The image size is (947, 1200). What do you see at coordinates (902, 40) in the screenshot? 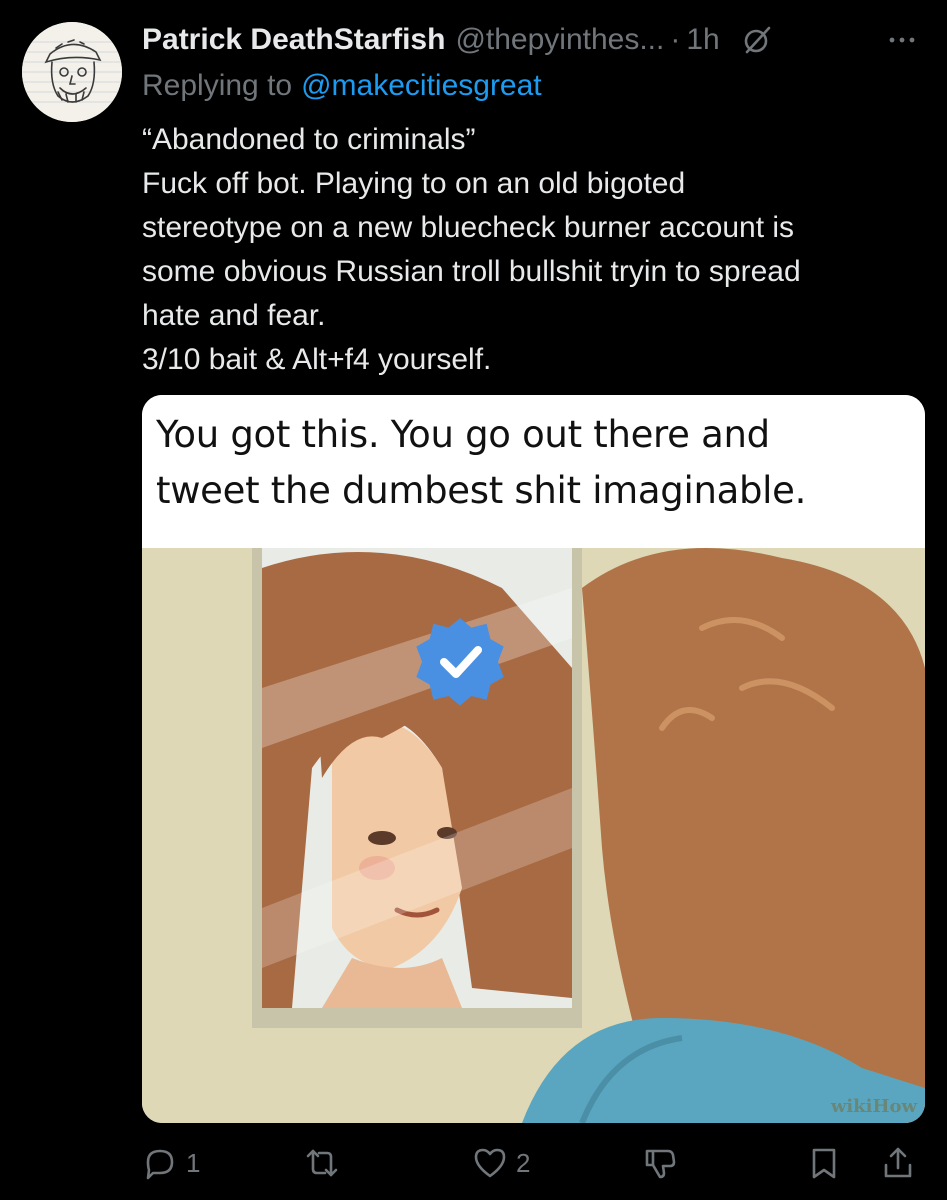
I see `more-icon` at bounding box center [902, 40].